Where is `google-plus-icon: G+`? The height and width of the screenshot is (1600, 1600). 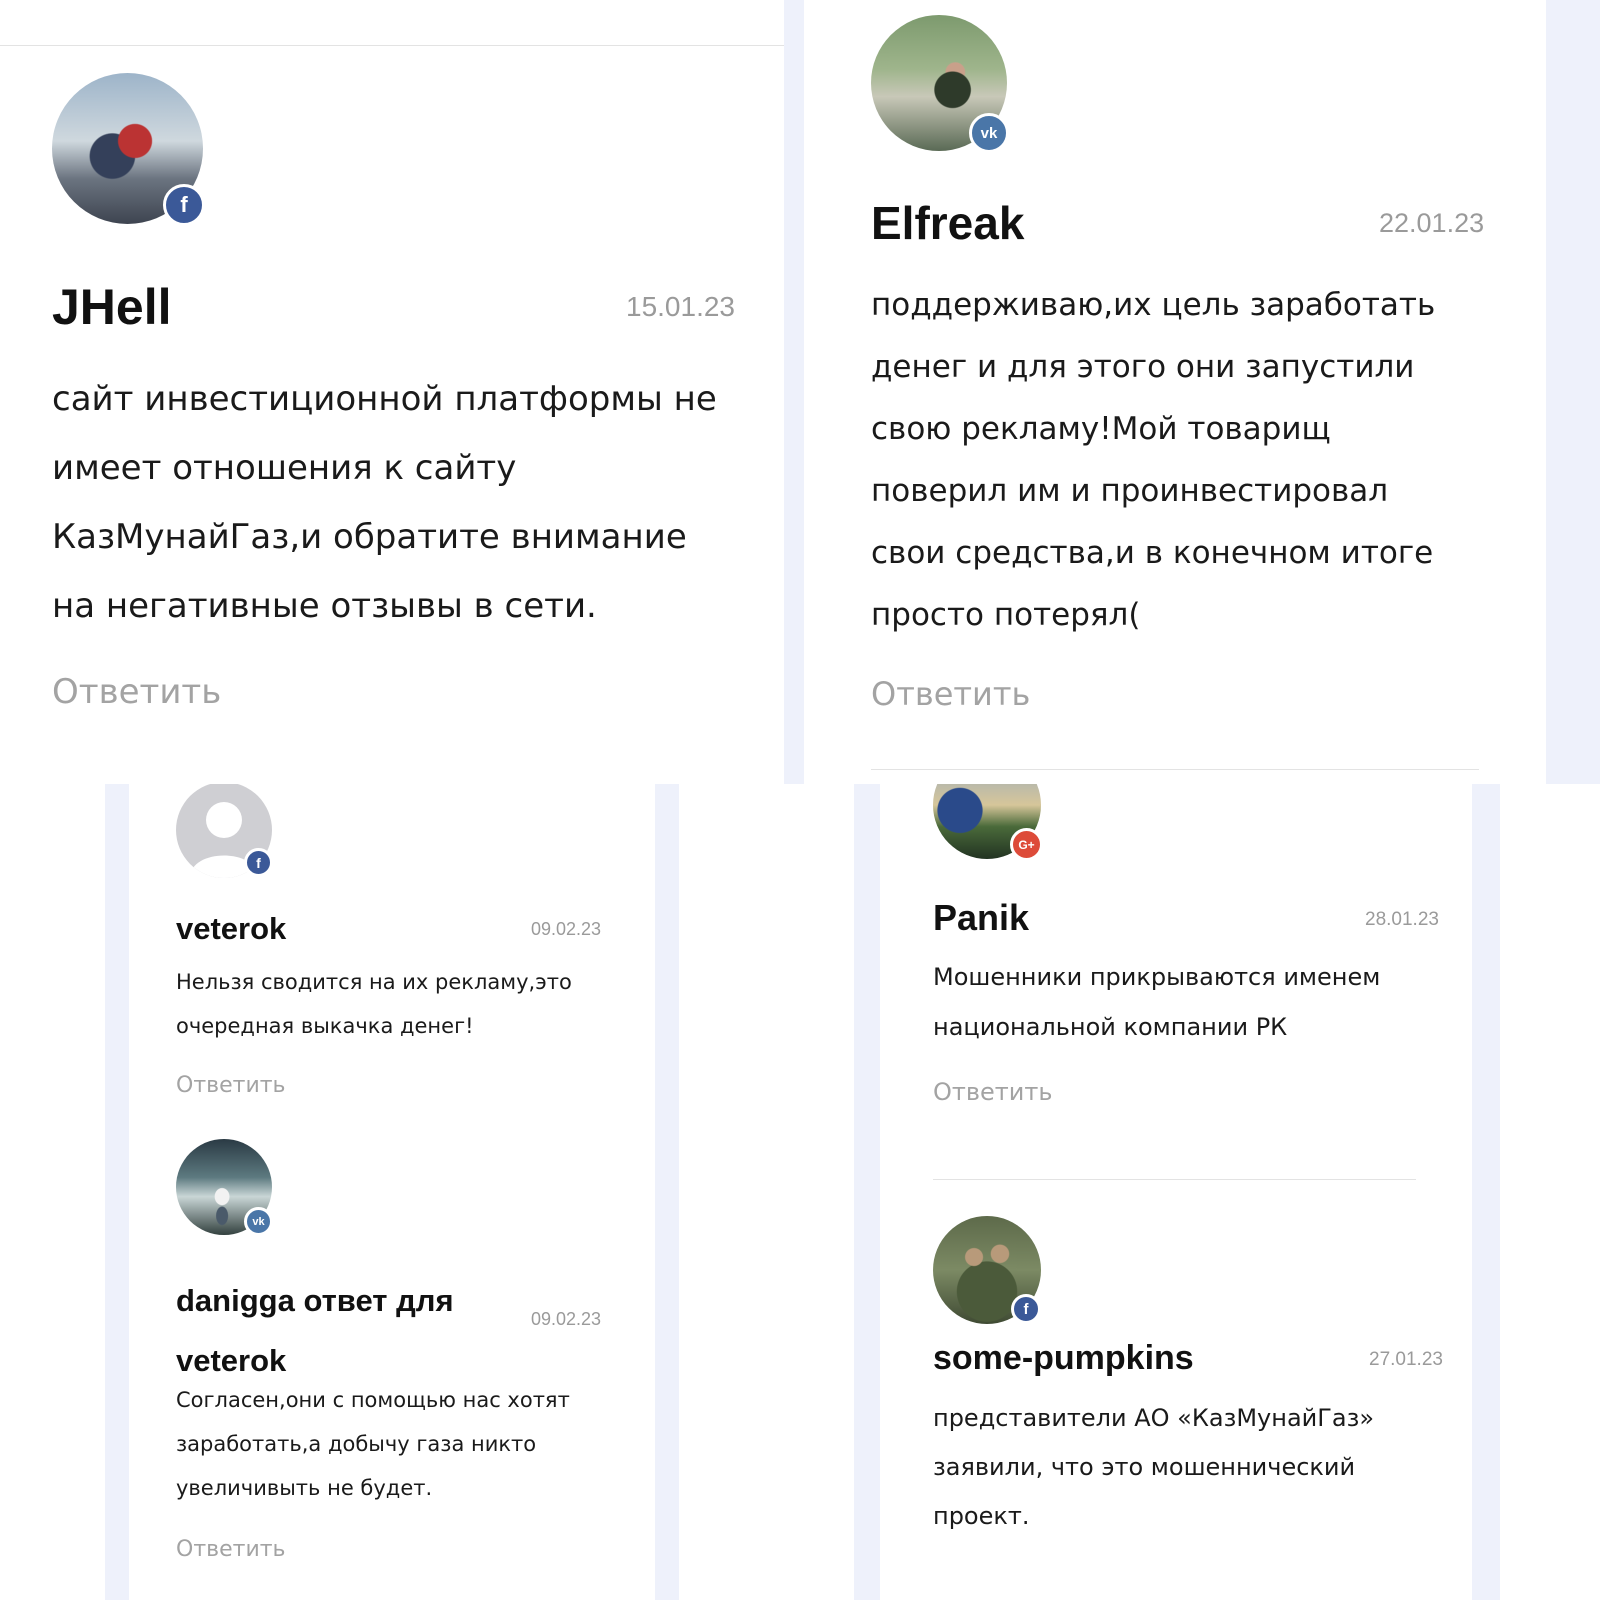 google-plus-icon: G+ is located at coordinates (1026, 844).